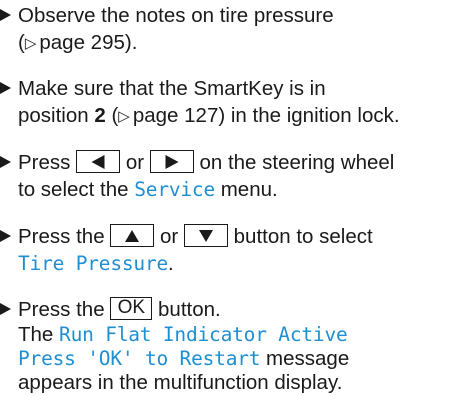 The height and width of the screenshot is (396, 469). I want to click on ref-close: )., so click(131, 42).